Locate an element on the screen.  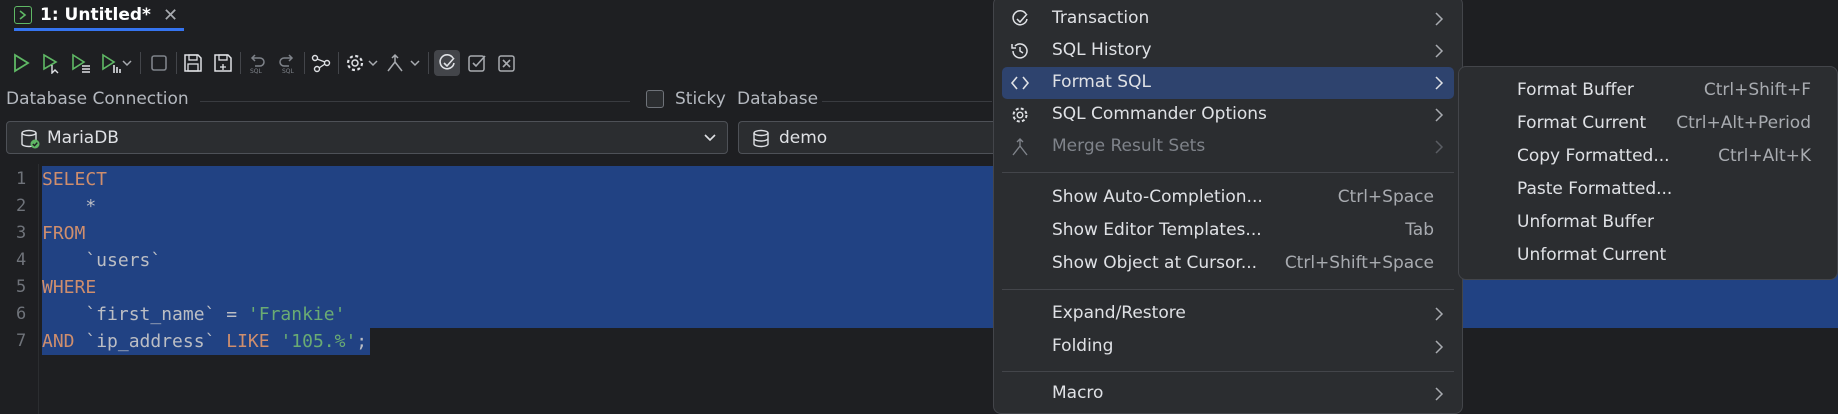
database-select: demo is located at coordinates (873, 137).